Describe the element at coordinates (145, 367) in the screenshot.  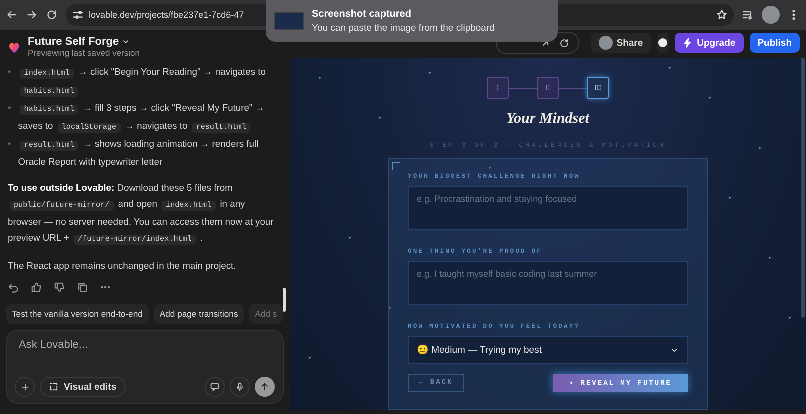
I see `chat-input: Ask Lovable... Visual edits` at that location.